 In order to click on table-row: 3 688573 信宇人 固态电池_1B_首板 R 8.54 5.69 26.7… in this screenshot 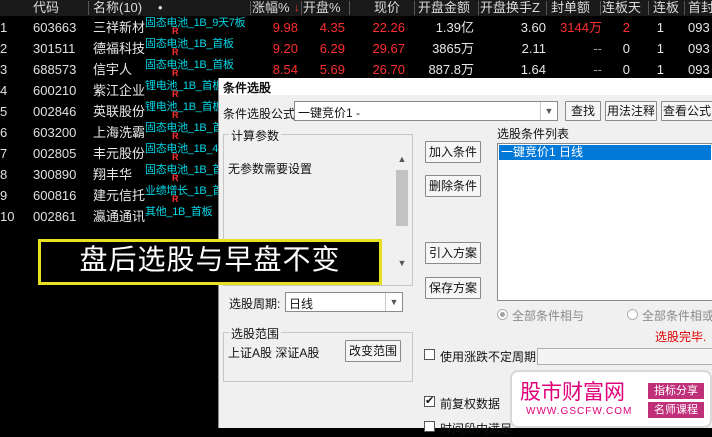, I will do `click(356, 69)`.